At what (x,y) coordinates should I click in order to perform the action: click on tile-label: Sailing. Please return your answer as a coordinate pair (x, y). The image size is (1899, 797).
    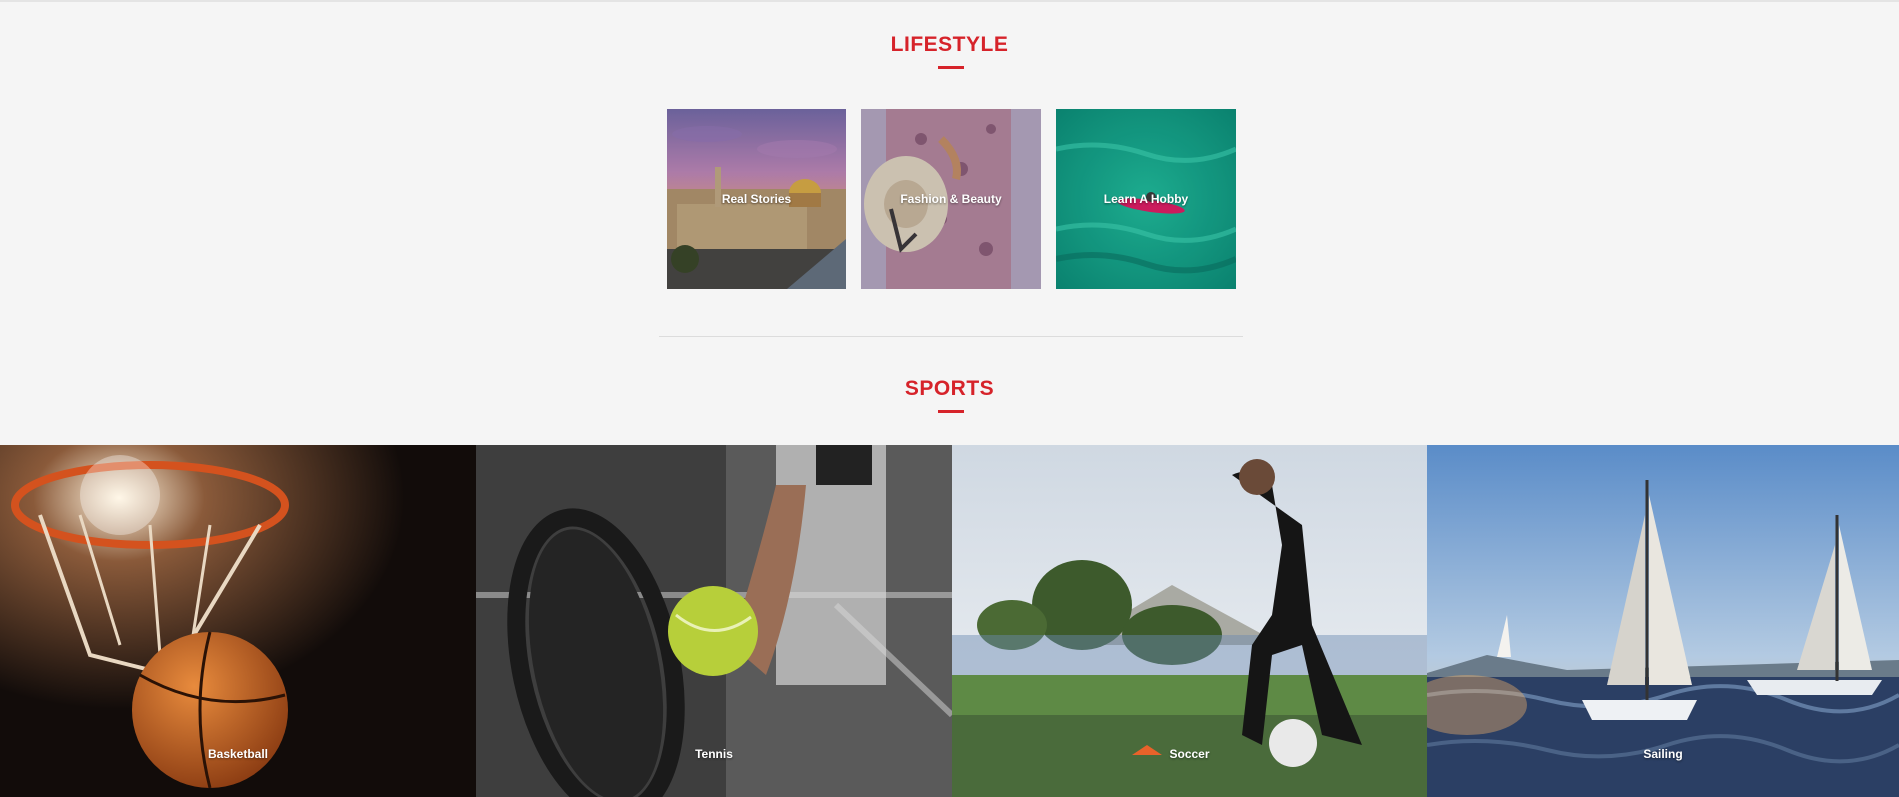
    Looking at the image, I should click on (1663, 754).